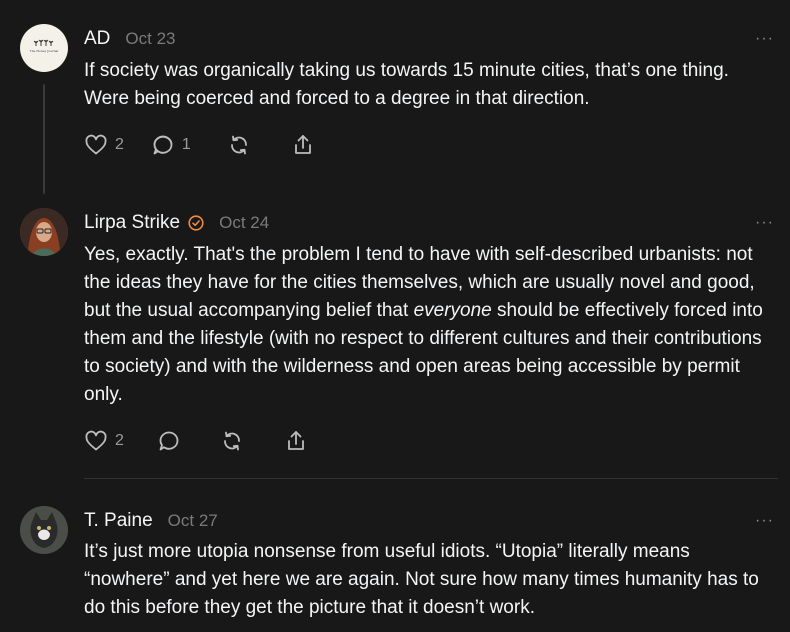  Describe the element at coordinates (199, 145) in the screenshot. I see `post-actions: 2 1` at that location.